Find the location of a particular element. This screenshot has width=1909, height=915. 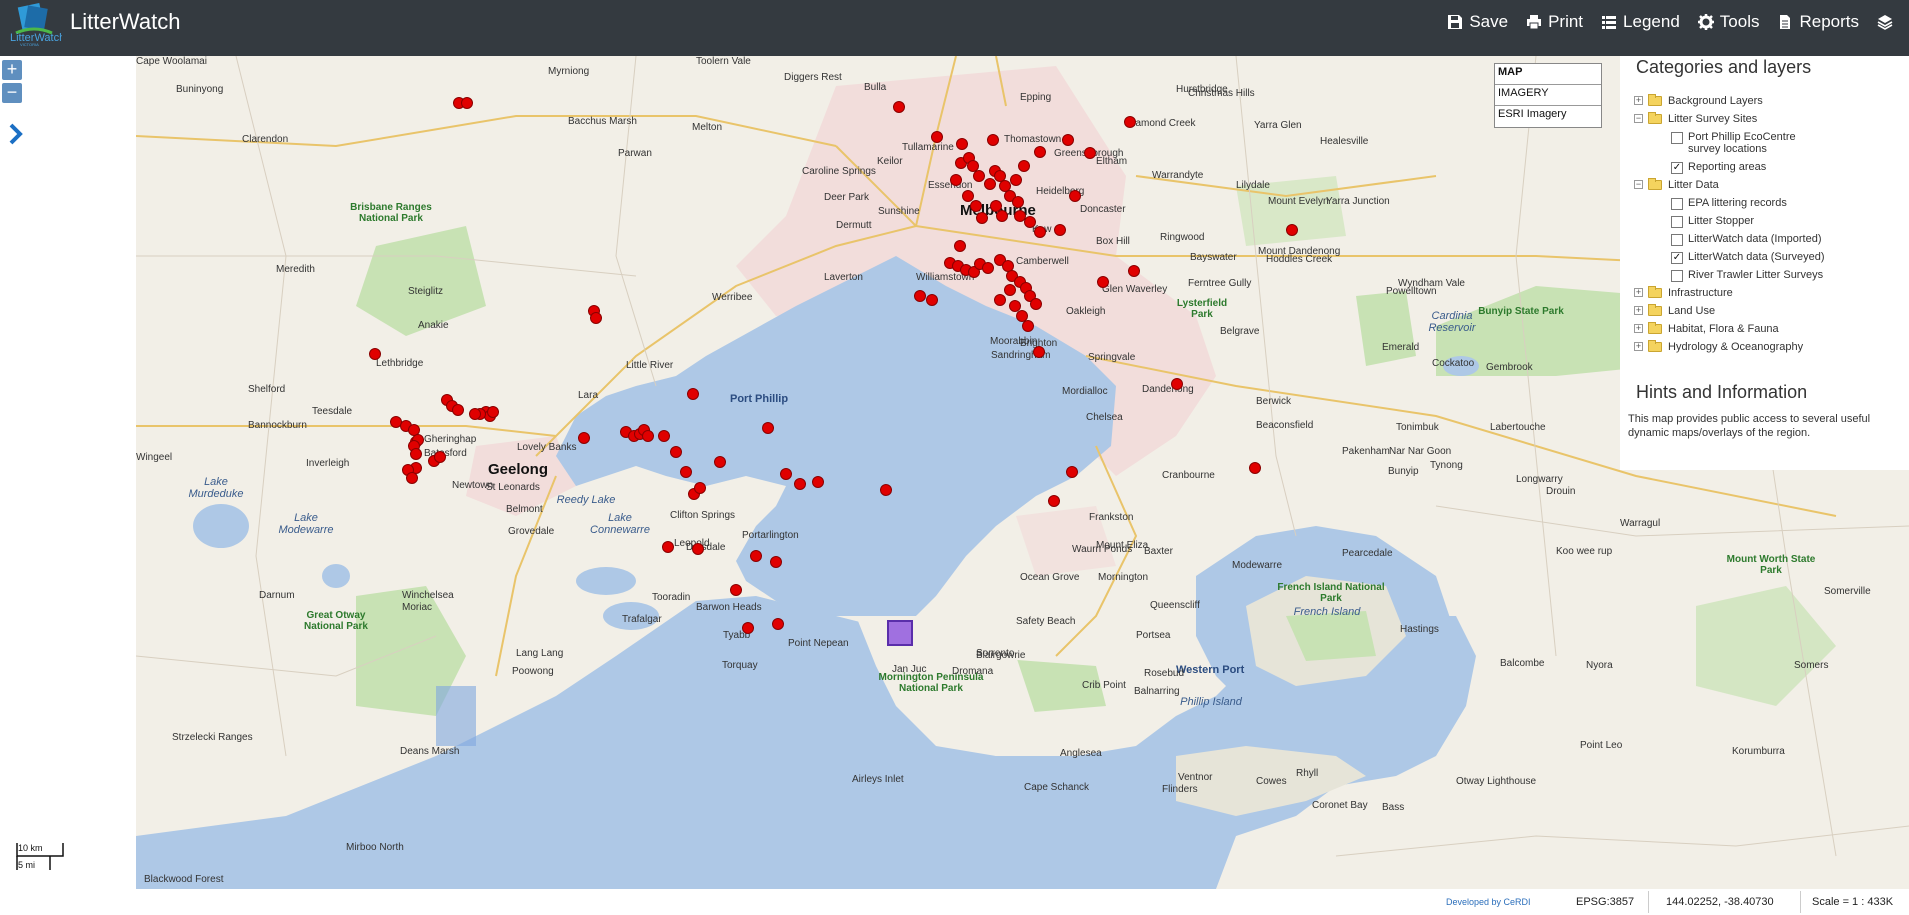

layer-item: Port Phillip EcoCentre survey locations is located at coordinates (1769, 143).